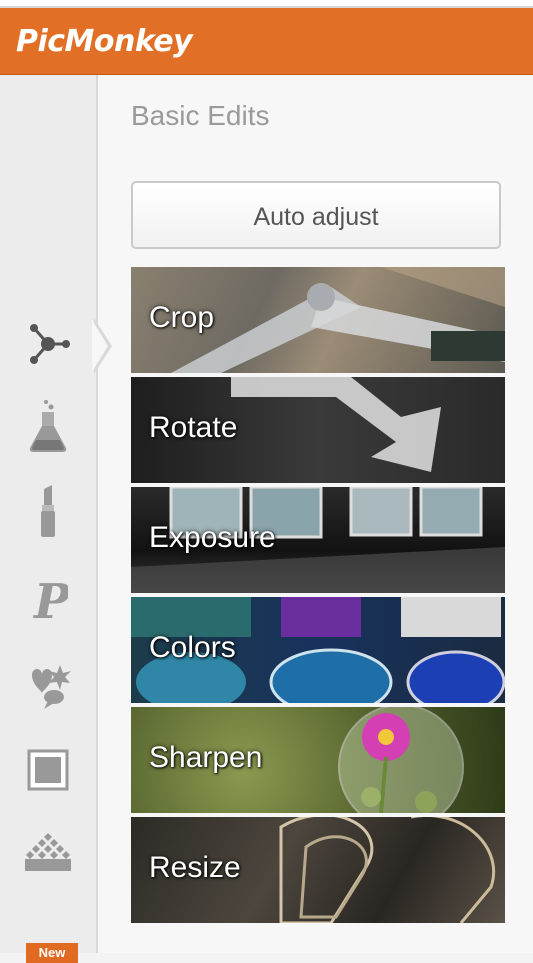 The width and height of the screenshot is (533, 963). Describe the element at coordinates (206, 757) in the screenshot. I see `tool-label: Sharpen` at that location.